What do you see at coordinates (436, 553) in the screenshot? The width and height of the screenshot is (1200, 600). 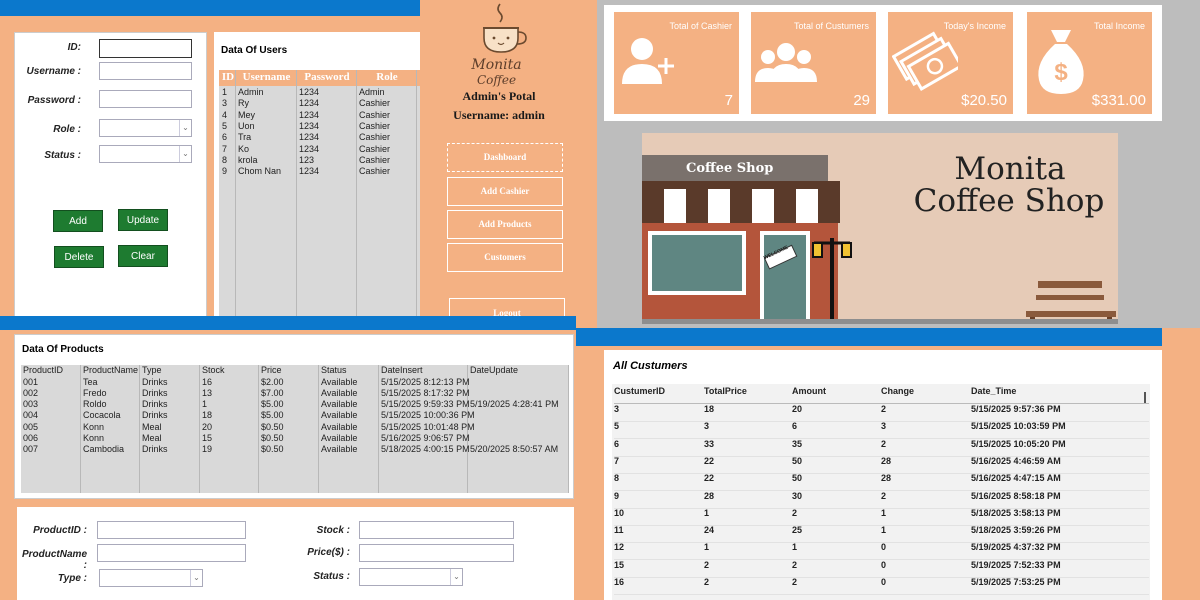 I see `price-input` at bounding box center [436, 553].